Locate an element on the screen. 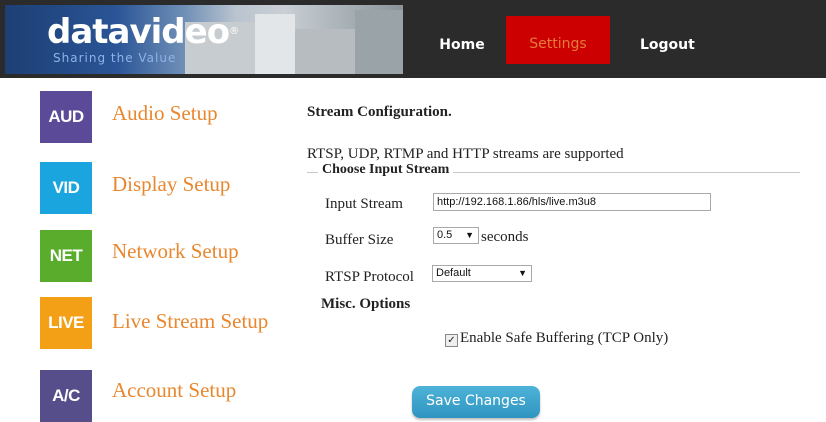 The width and height of the screenshot is (826, 422). logo-text: datavideo is located at coordinates (138, 32).